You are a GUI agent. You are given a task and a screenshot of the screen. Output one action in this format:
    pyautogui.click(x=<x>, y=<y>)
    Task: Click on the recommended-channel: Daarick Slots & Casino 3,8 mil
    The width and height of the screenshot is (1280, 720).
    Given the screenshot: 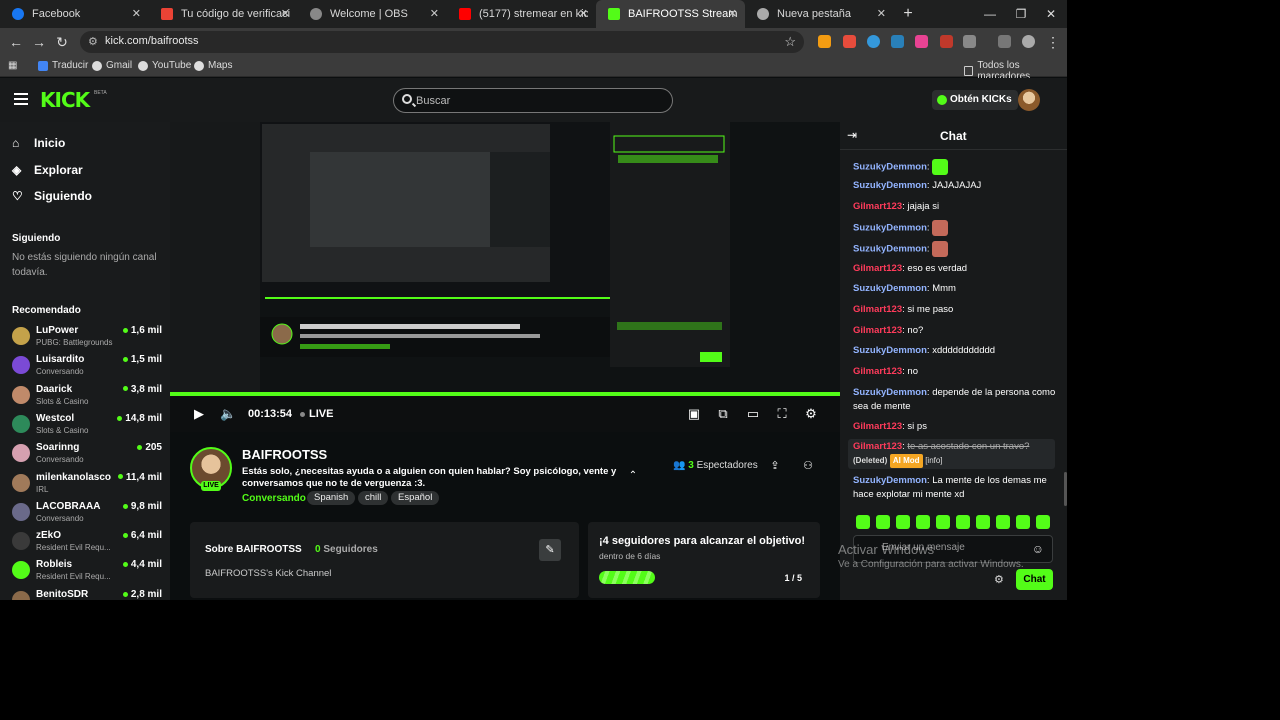 What is the action you would take?
    pyautogui.click(x=87, y=398)
    